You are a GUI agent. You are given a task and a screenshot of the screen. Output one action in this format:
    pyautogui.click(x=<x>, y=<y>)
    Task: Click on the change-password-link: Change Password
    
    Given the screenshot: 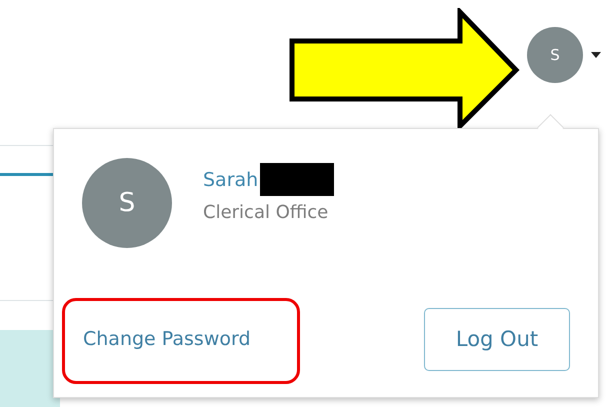 What is the action you would take?
    pyautogui.click(x=167, y=339)
    